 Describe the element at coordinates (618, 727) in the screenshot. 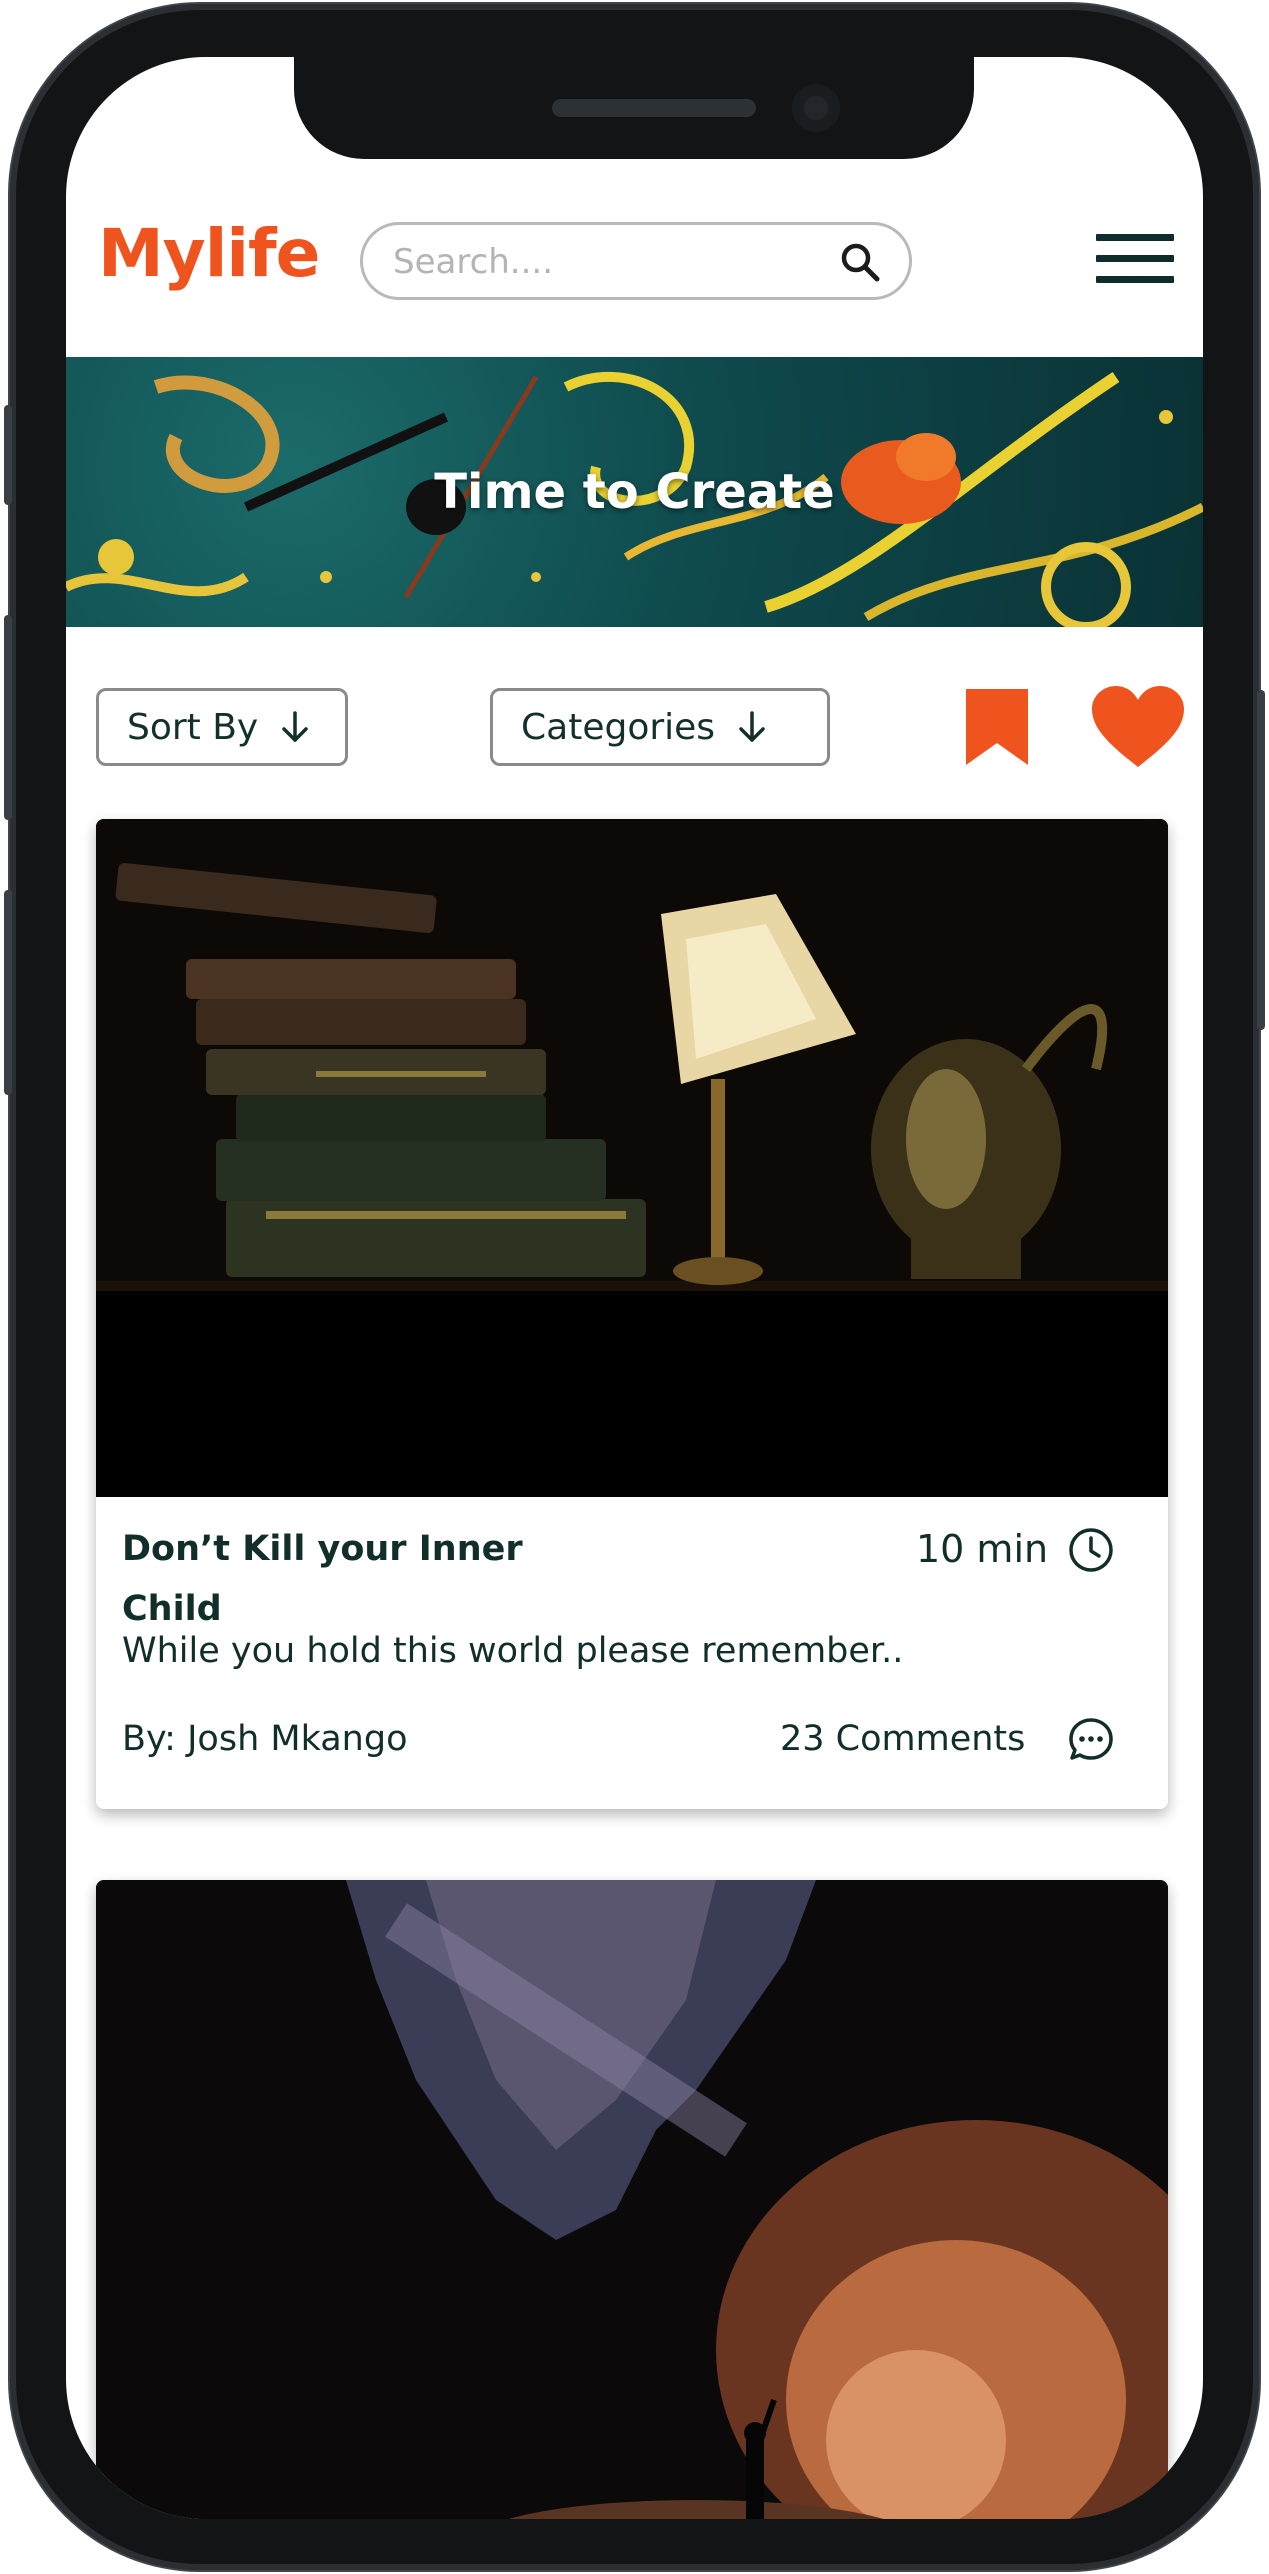

I see `categories-label: Categories` at that location.